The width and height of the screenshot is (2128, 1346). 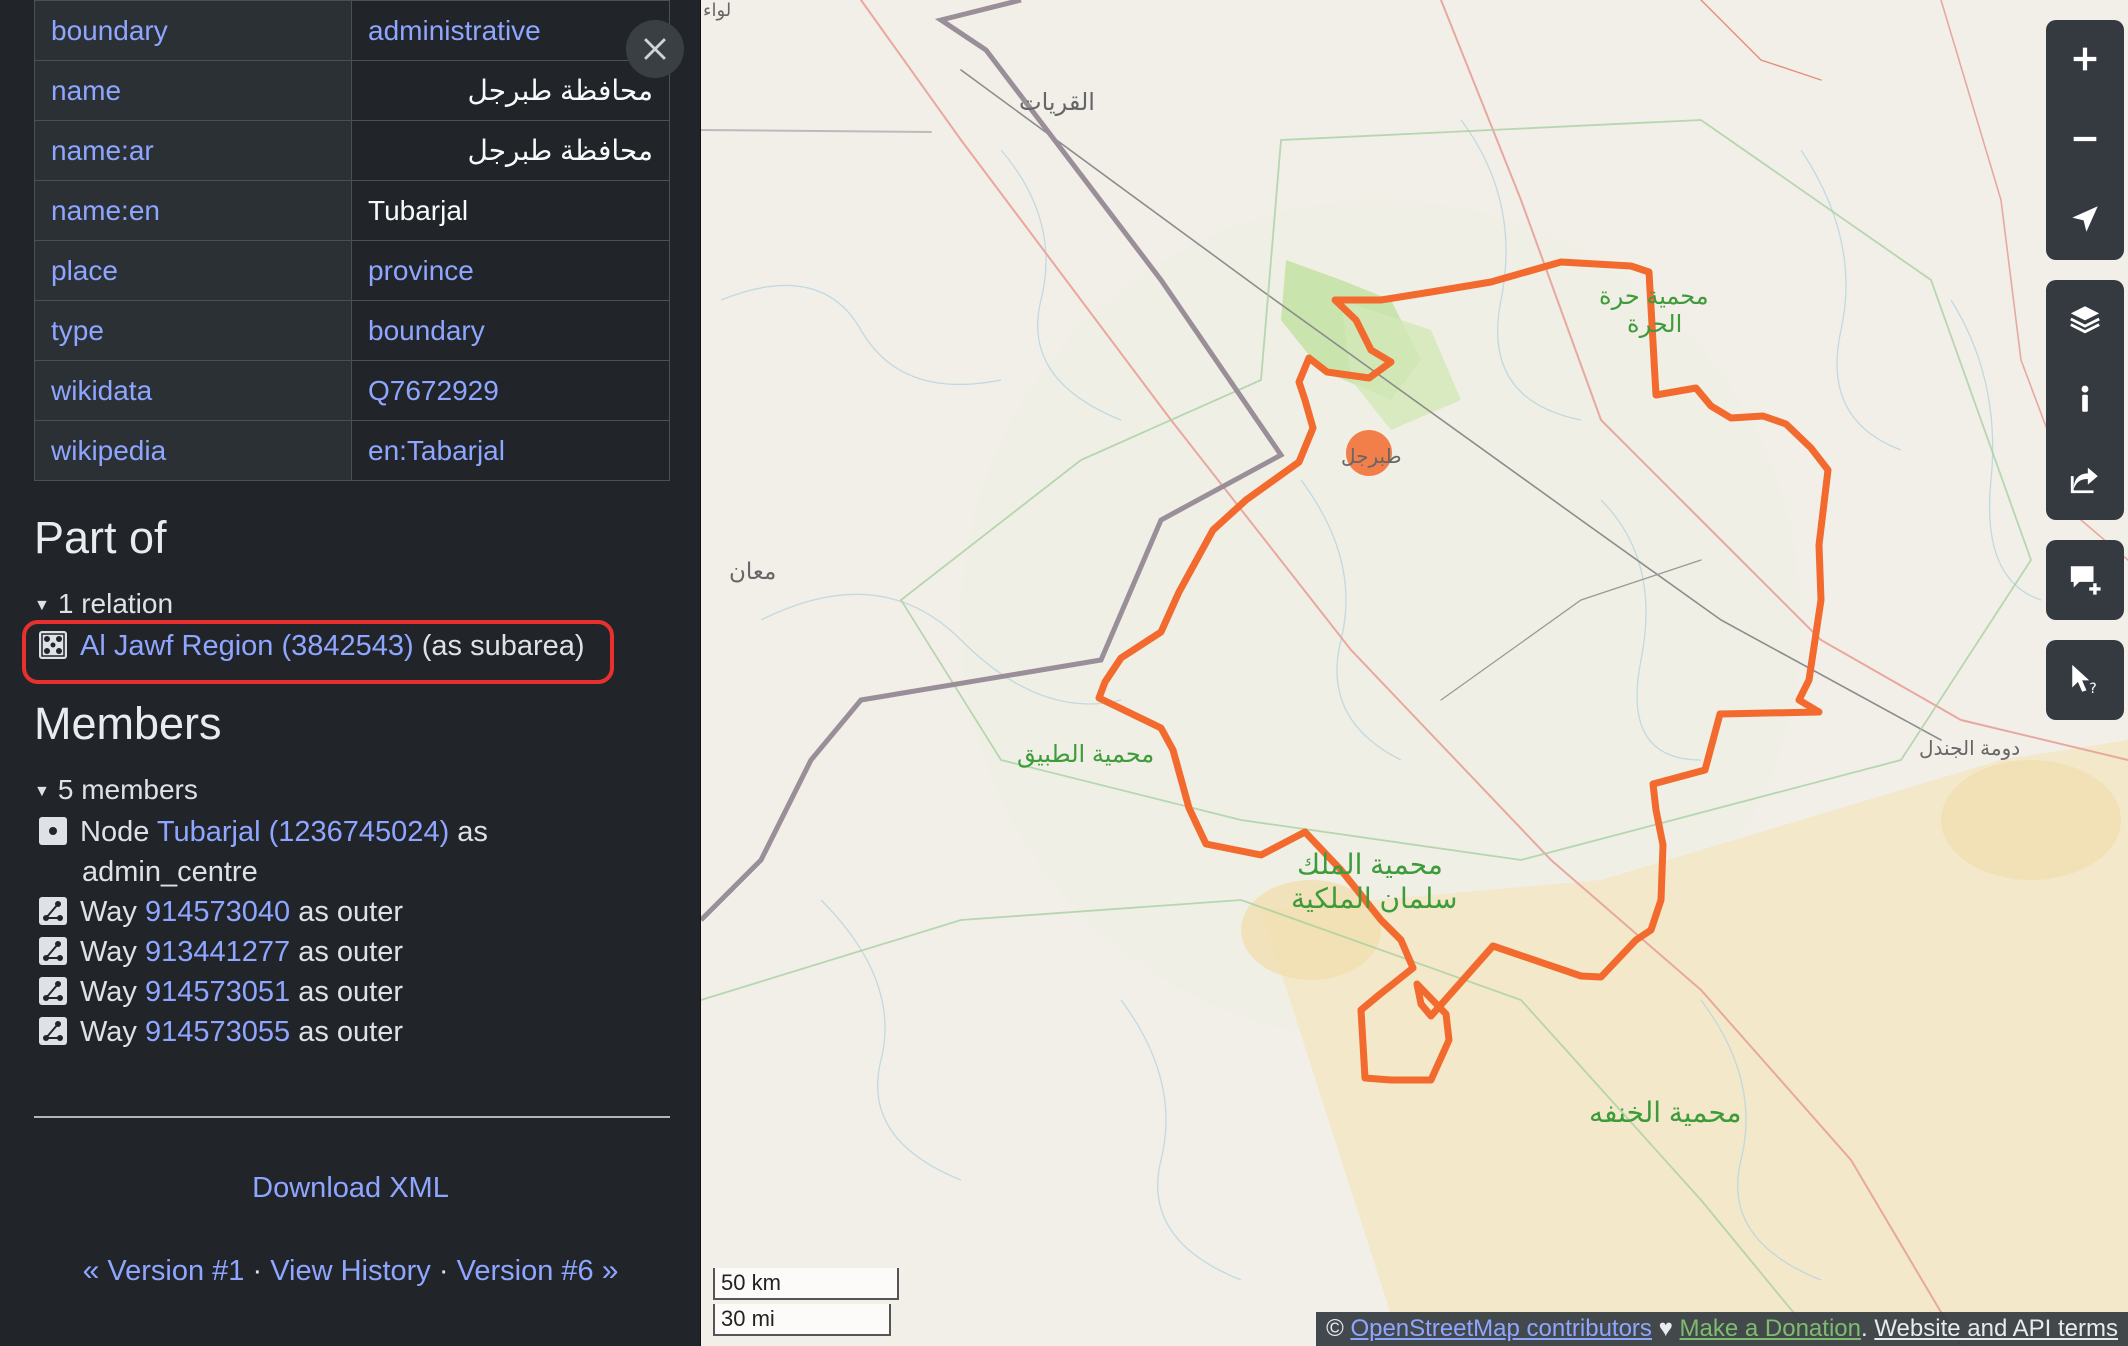 I want to click on tag-row: wikipedia en:Tabarjal, so click(x=352, y=450).